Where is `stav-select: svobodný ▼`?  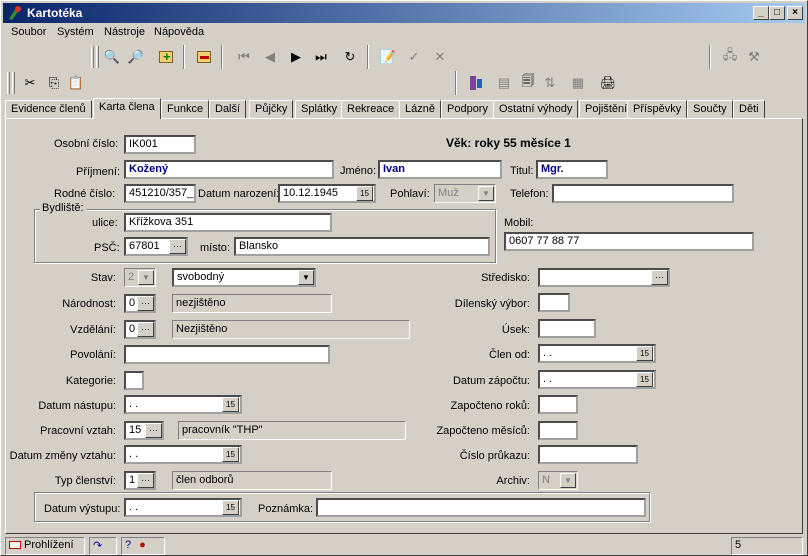 stav-select: svobodný ▼ is located at coordinates (244, 277).